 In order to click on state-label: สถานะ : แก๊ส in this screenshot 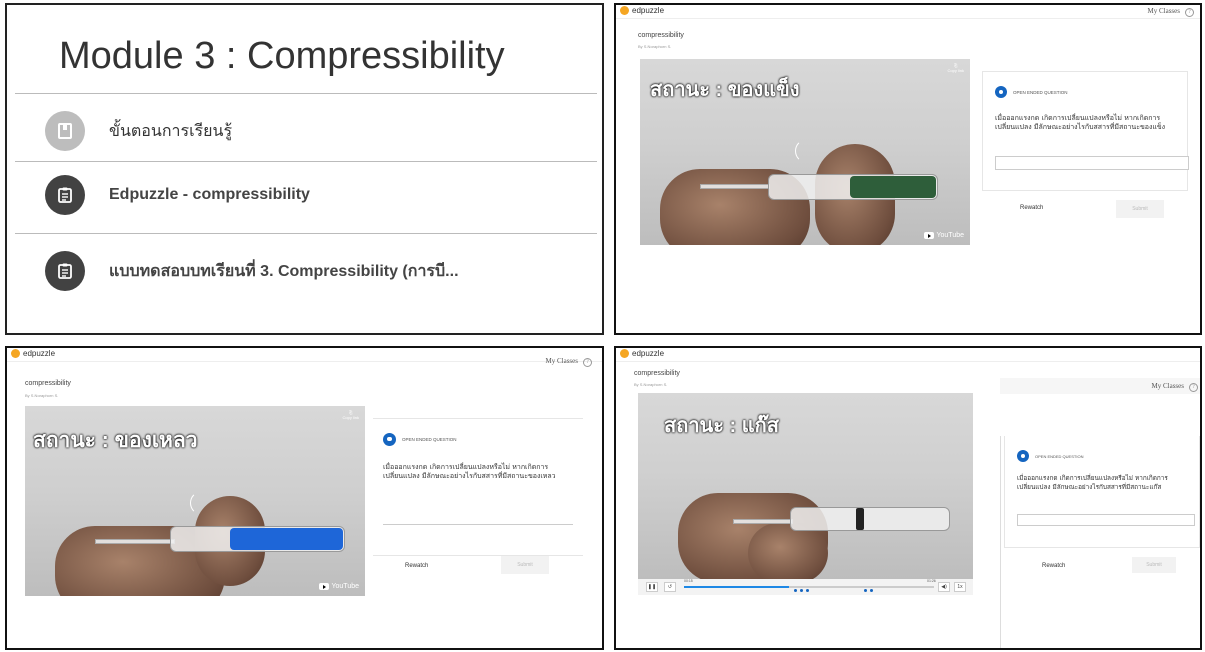, I will do `click(721, 426)`.